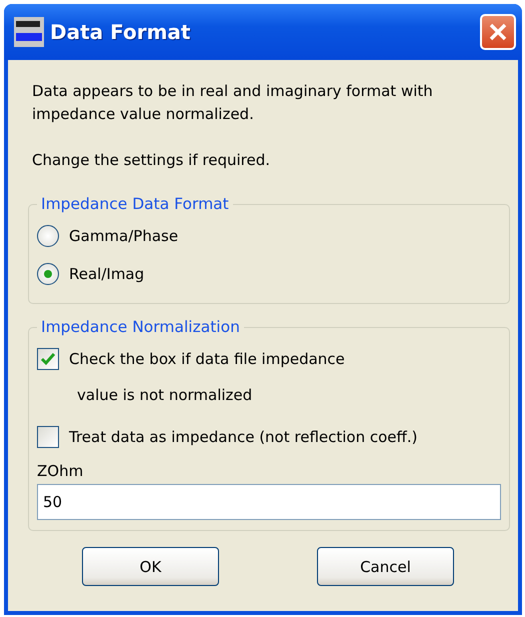 The height and width of the screenshot is (617, 525). Describe the element at coordinates (165, 395) in the screenshot. I see `checkbox-note: value is not normalized` at that location.